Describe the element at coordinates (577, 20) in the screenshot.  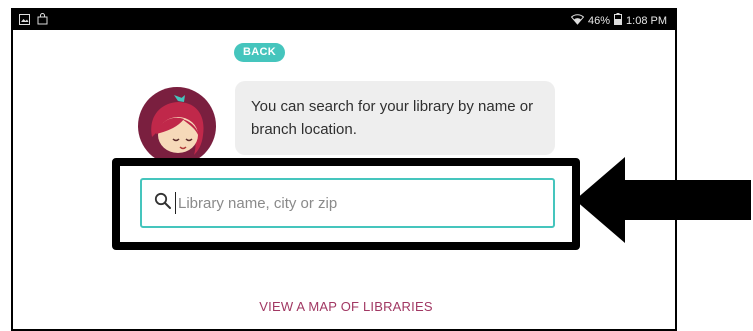
I see `wifi-icon` at that location.